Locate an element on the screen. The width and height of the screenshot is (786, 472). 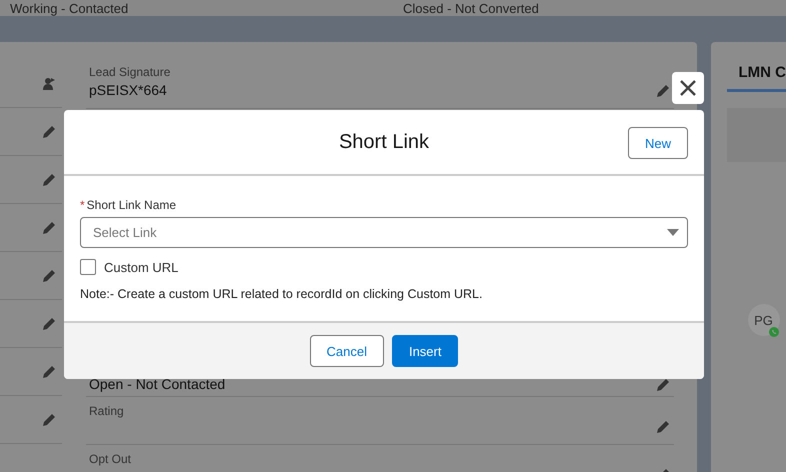
link-select: Select Link is located at coordinates (384, 232).